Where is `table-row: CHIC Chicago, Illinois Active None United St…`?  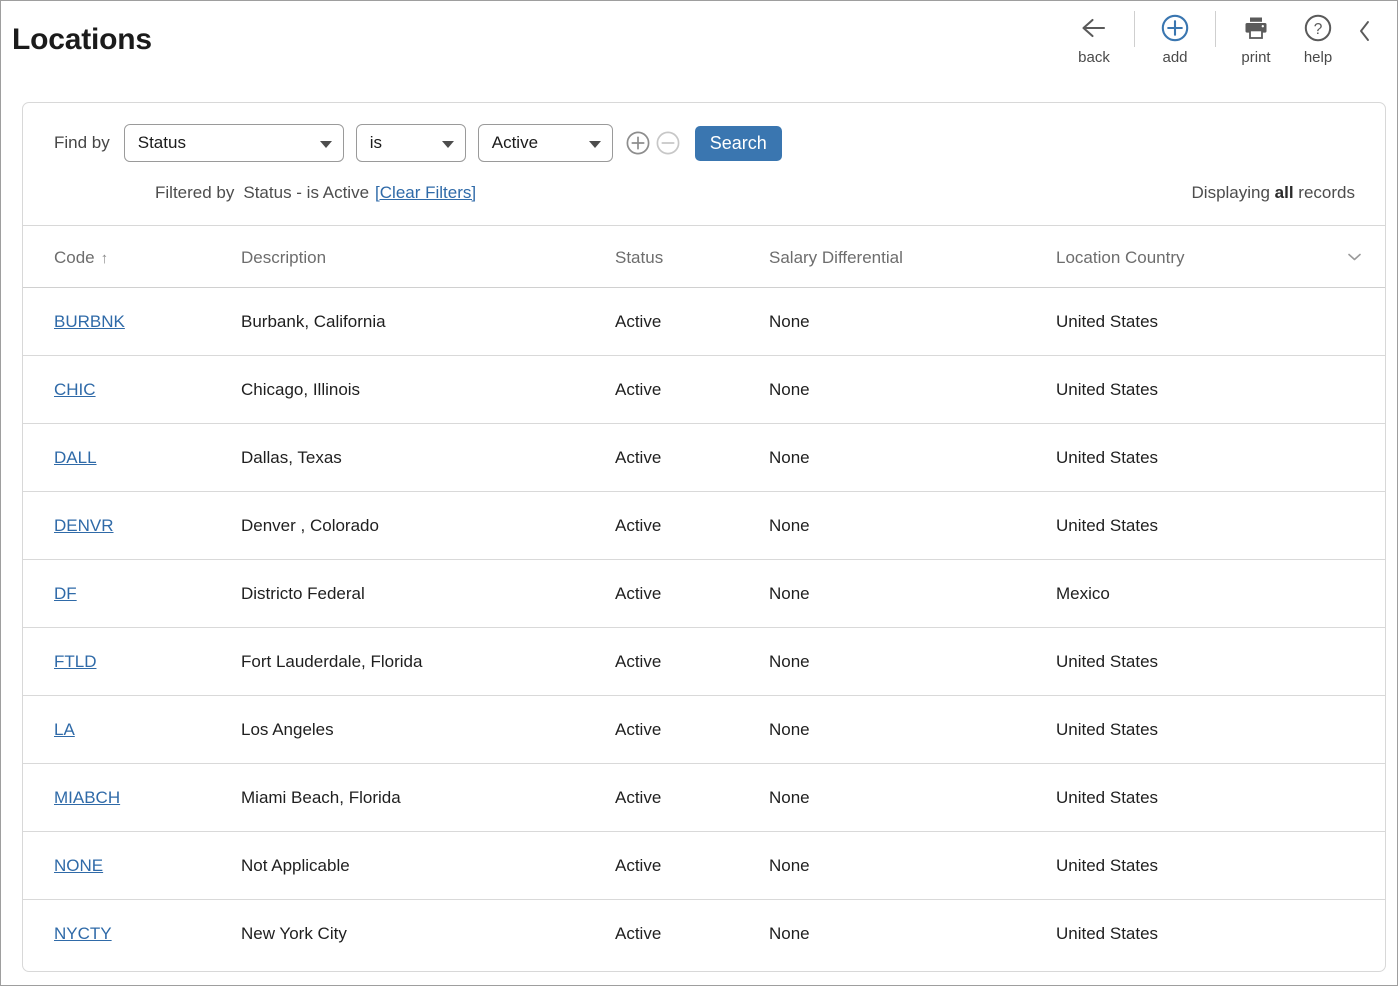
table-row: CHIC Chicago, Illinois Active None United St… is located at coordinates (704, 390).